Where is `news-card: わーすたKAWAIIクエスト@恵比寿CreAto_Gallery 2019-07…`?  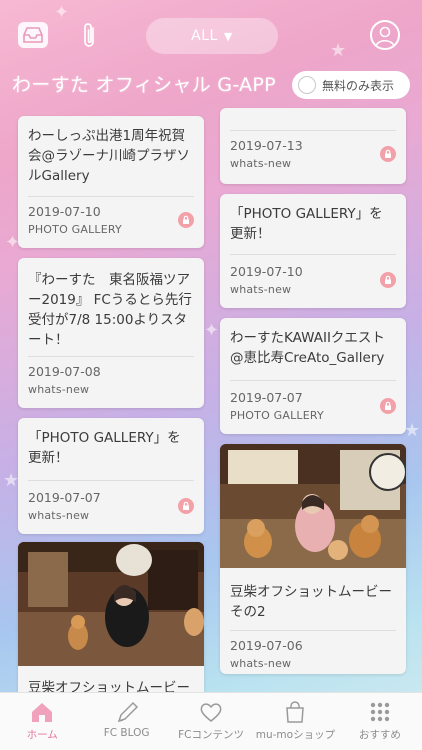
news-card: わーすたKAWAIIクエスト@恵比寿CreAto_Gallery 2019-07… is located at coordinates (313, 376).